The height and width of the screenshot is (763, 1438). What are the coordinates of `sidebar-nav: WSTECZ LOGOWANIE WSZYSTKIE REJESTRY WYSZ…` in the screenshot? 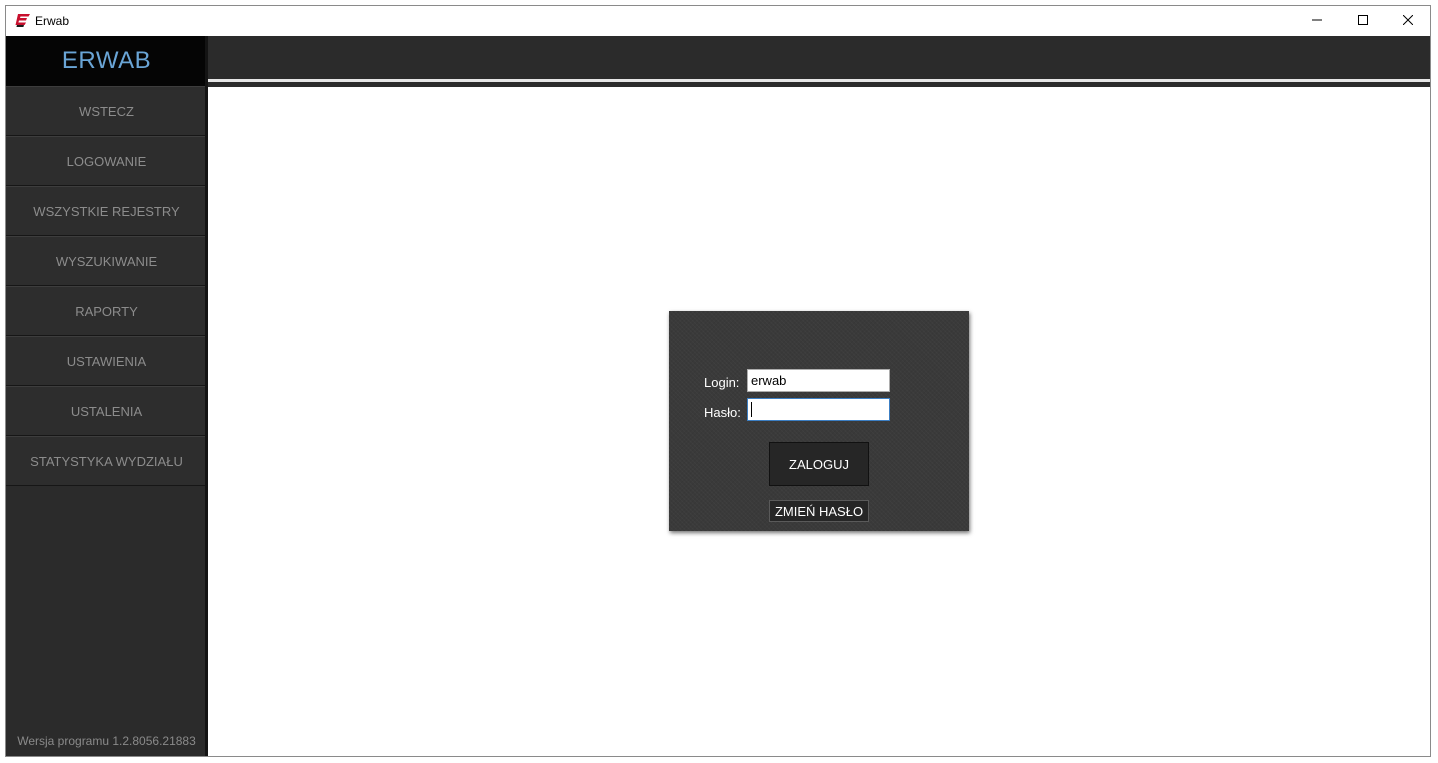 It's located at (106, 286).